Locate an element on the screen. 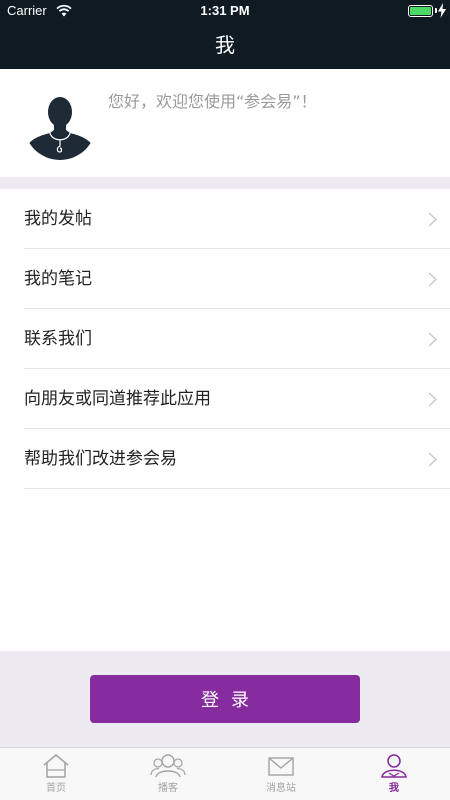 This screenshot has width=450, height=800. login-section: 登录 is located at coordinates (225, 699).